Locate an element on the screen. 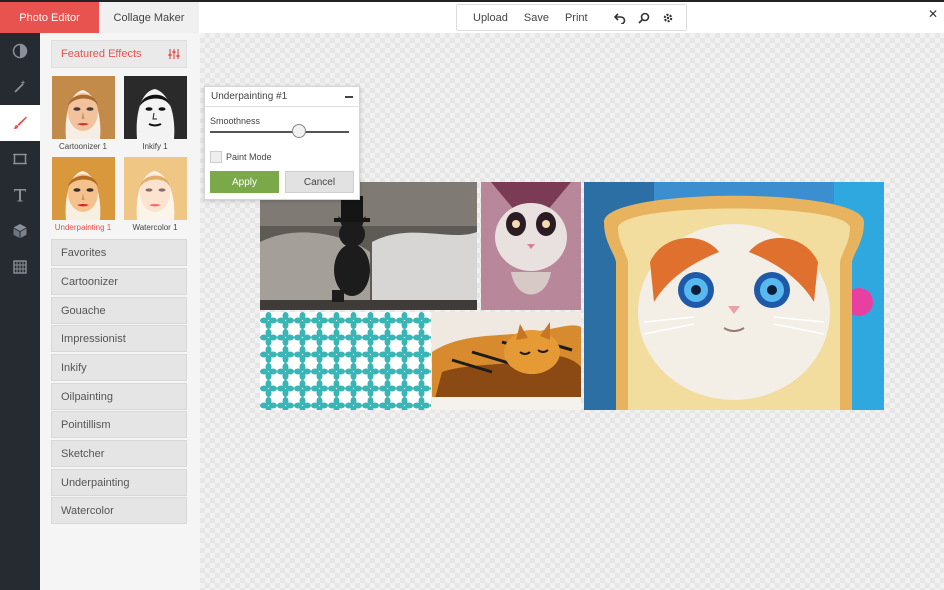 This screenshot has width=944, height=590. cancel-button-label: Cancel is located at coordinates (319, 182).